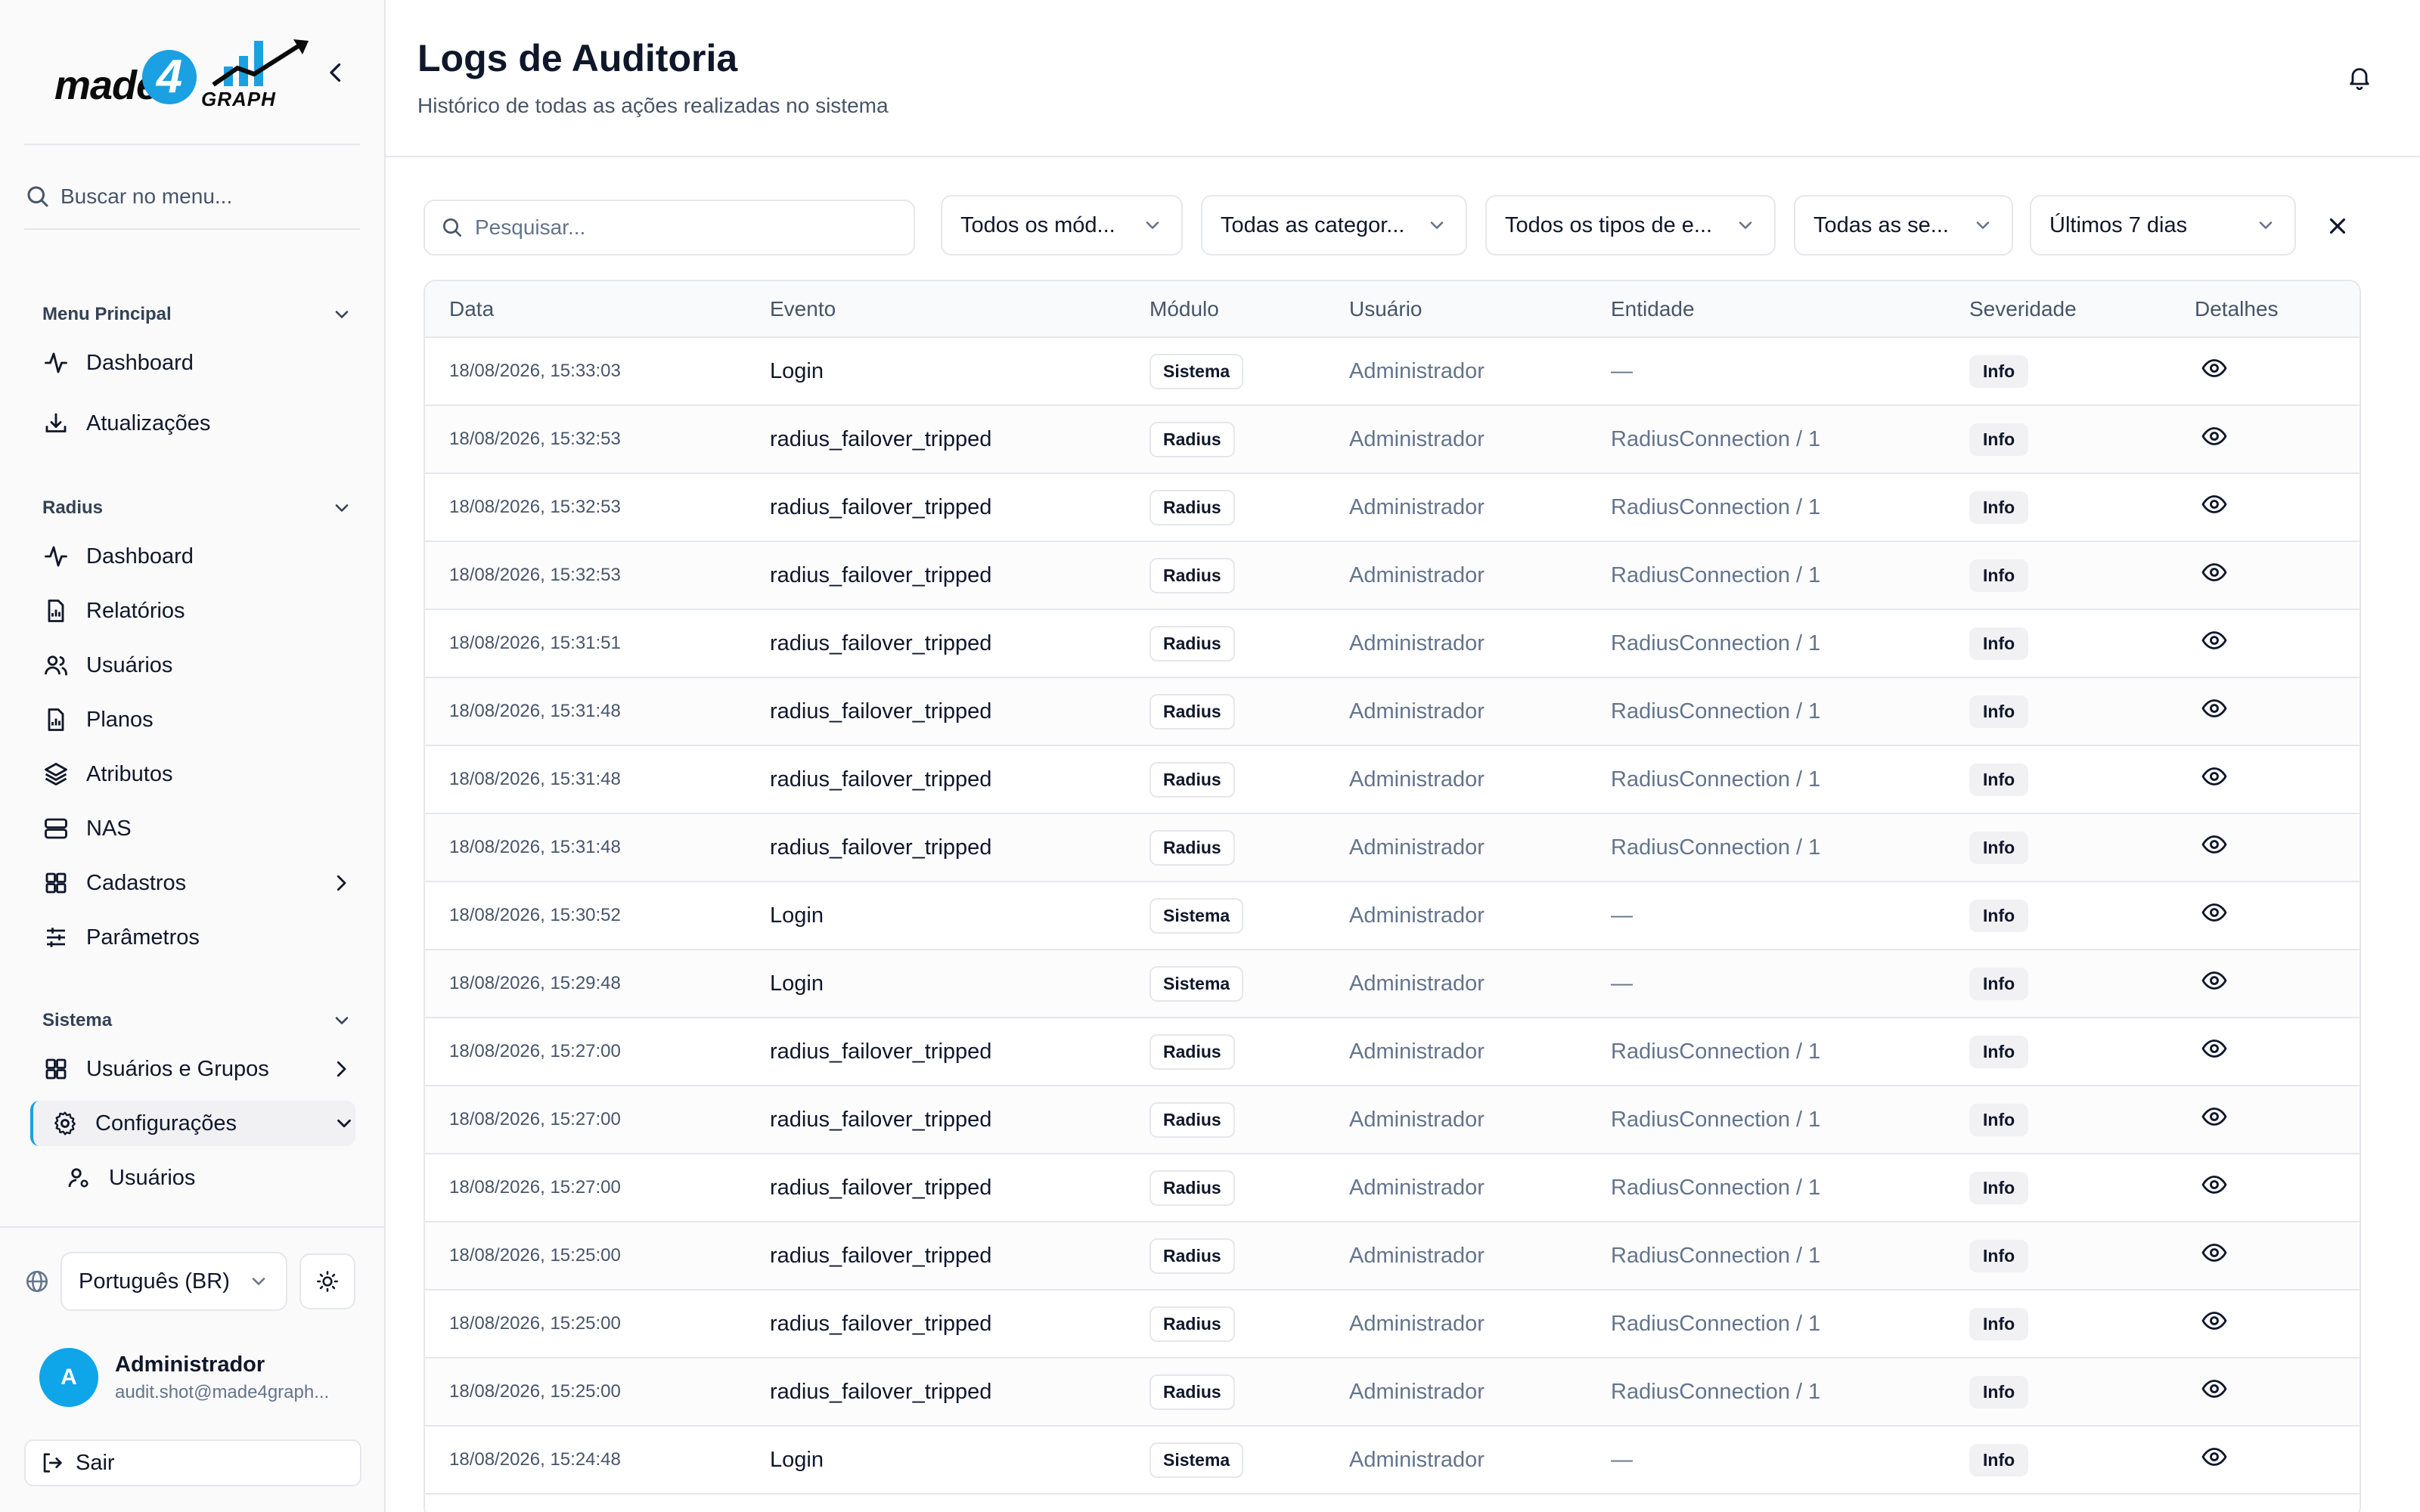 The height and width of the screenshot is (1512, 2420). What do you see at coordinates (1766, 309) in the screenshot?
I see `column-header: Entidade` at bounding box center [1766, 309].